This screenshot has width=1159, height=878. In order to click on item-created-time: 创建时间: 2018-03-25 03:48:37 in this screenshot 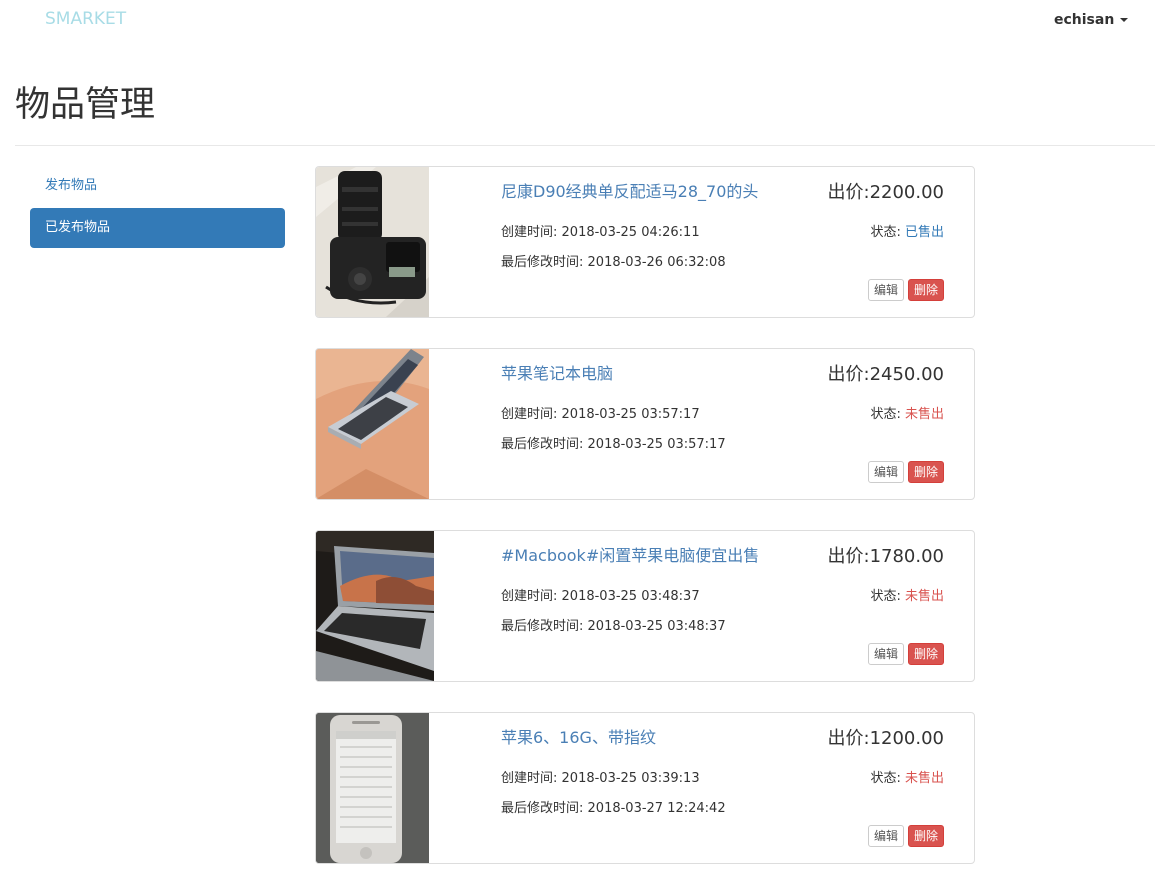, I will do `click(600, 596)`.